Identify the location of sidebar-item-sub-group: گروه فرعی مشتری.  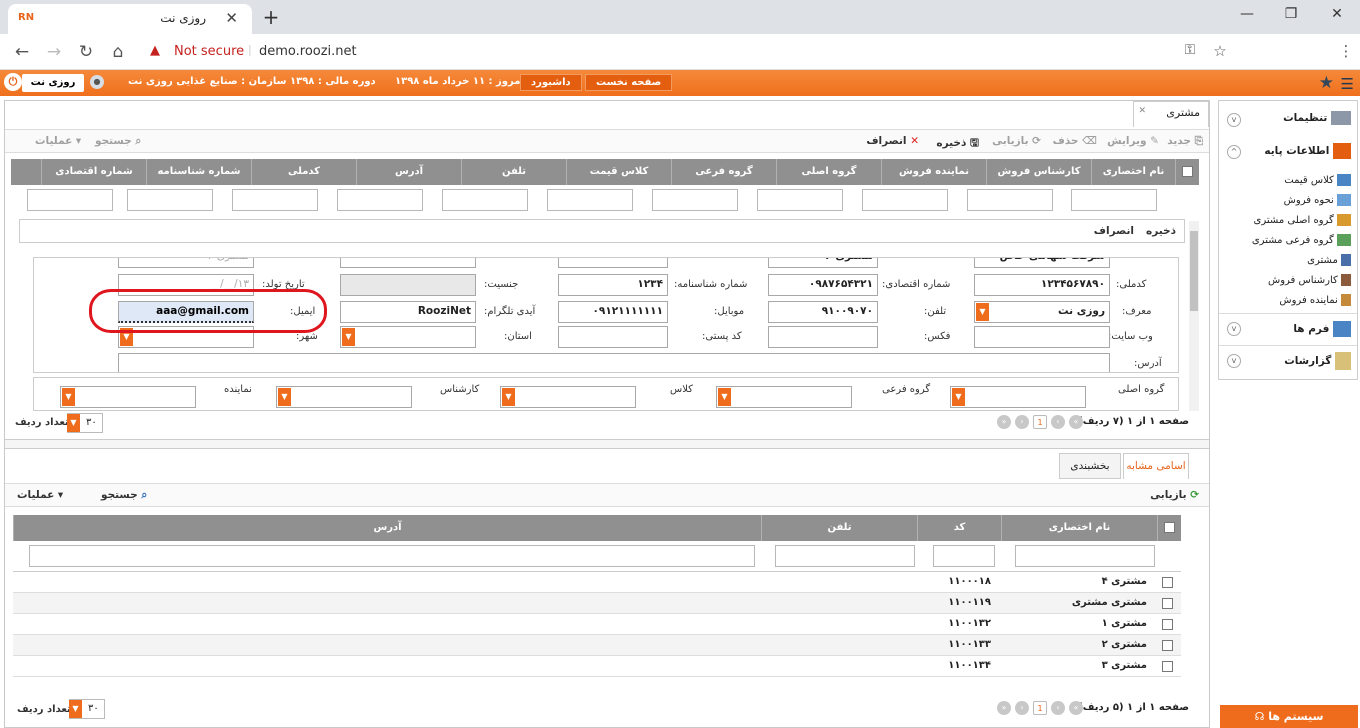
(1301, 240).